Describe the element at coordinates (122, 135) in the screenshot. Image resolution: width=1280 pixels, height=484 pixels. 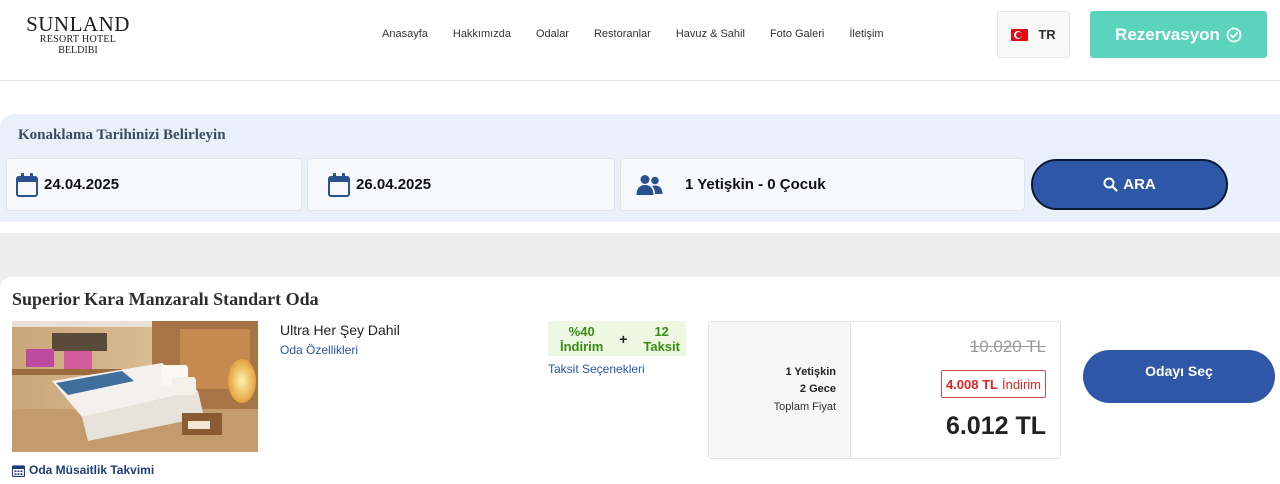
I see `search-panel-title: Konaklama Tarihinizi Belirleyin` at that location.